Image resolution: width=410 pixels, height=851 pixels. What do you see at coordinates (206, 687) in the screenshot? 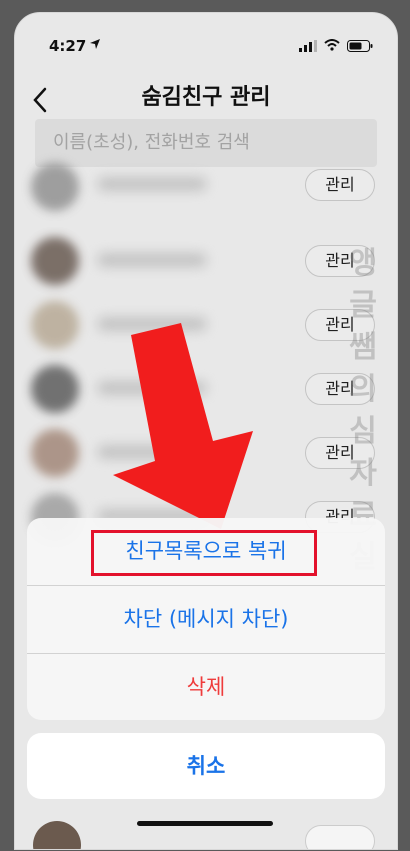
I see `delete-button: 삭제` at bounding box center [206, 687].